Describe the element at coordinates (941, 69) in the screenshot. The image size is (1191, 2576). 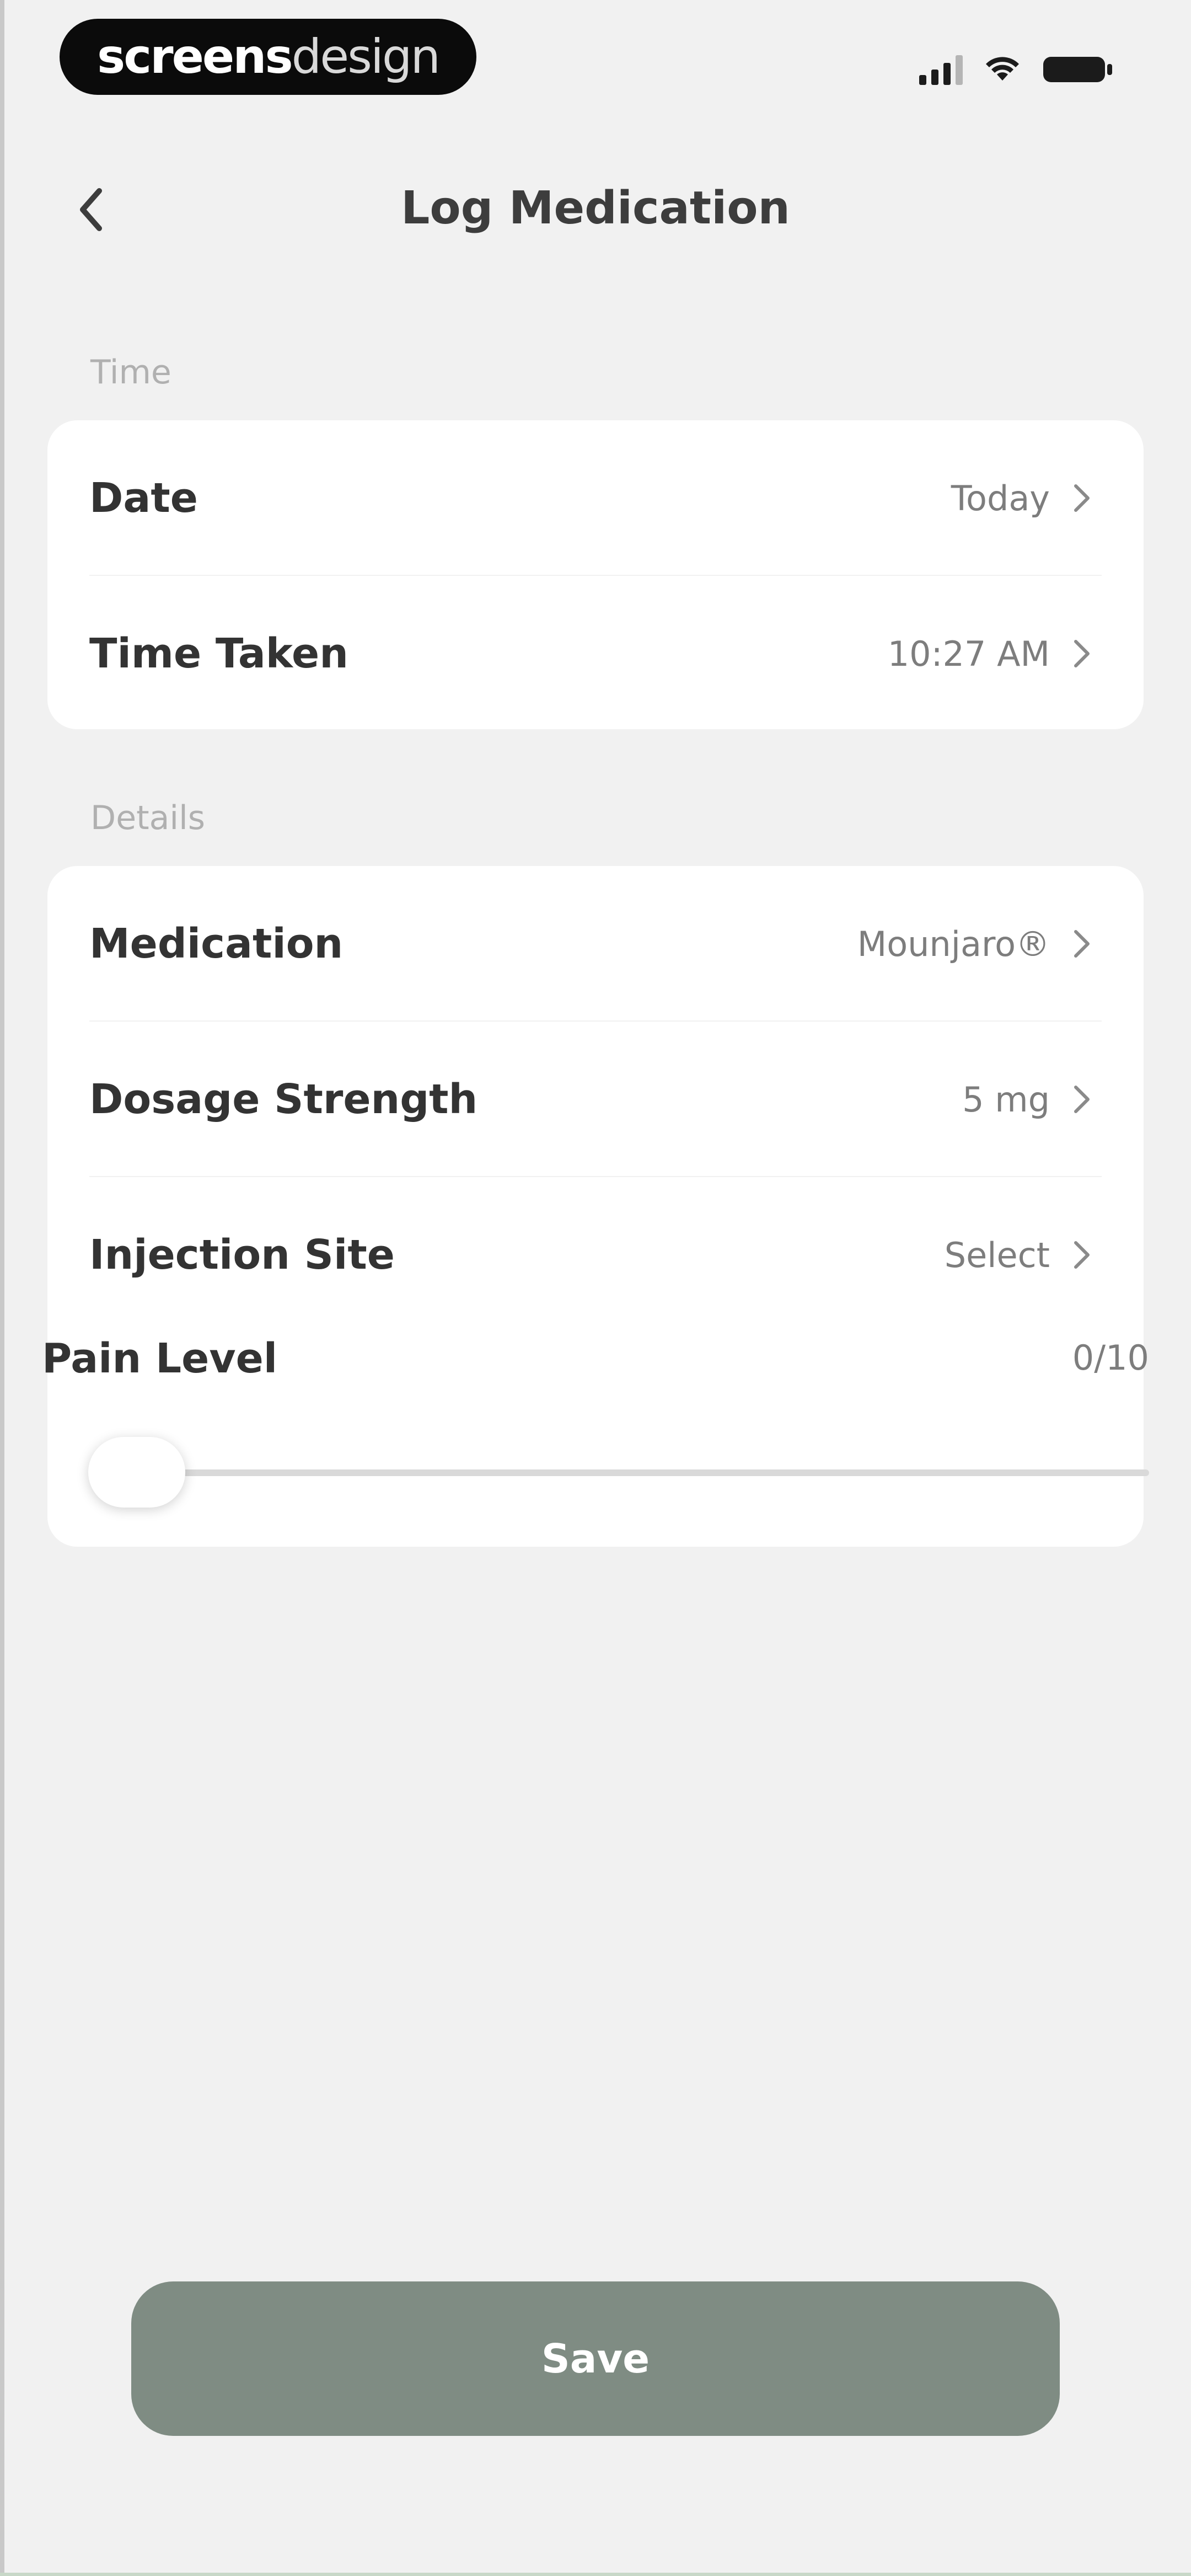
I see `signal-icon` at that location.